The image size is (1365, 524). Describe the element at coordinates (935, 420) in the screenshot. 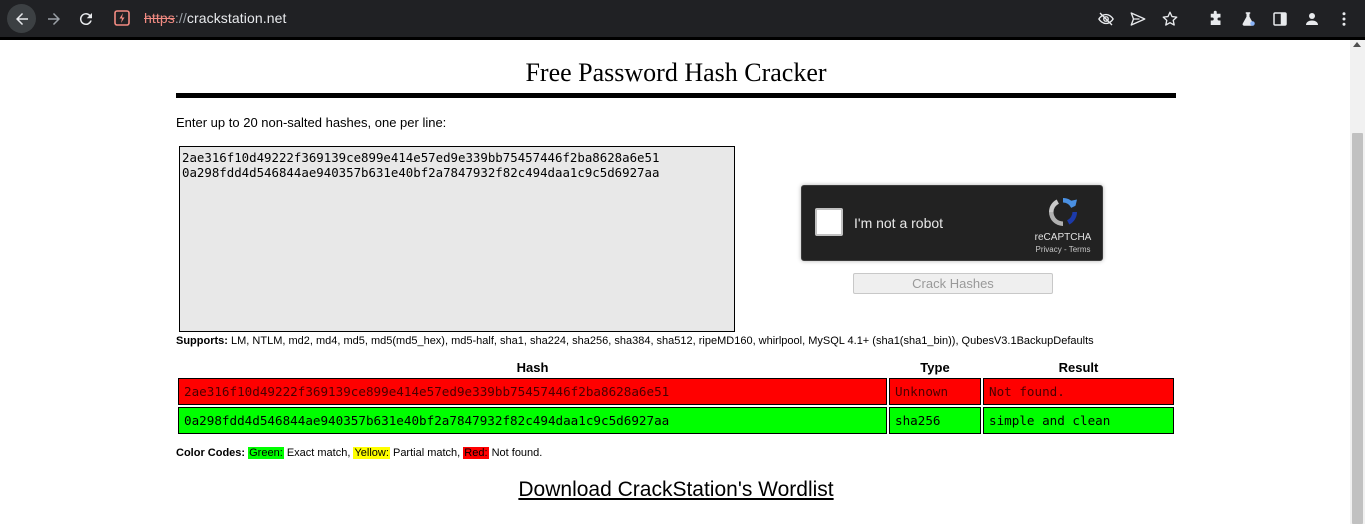

I see `type-cell: sha256` at that location.